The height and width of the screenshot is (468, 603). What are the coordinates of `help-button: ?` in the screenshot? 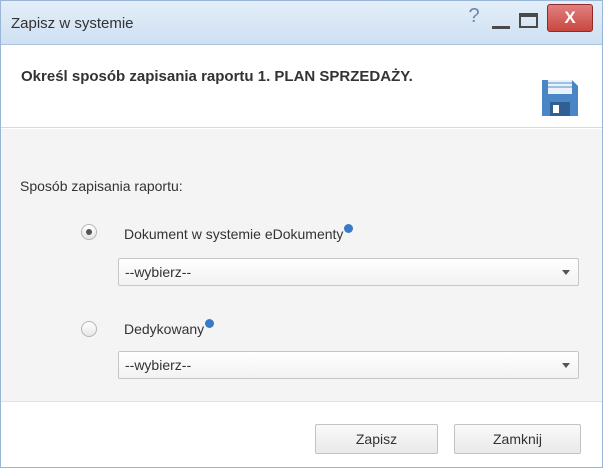 It's located at (474, 17).